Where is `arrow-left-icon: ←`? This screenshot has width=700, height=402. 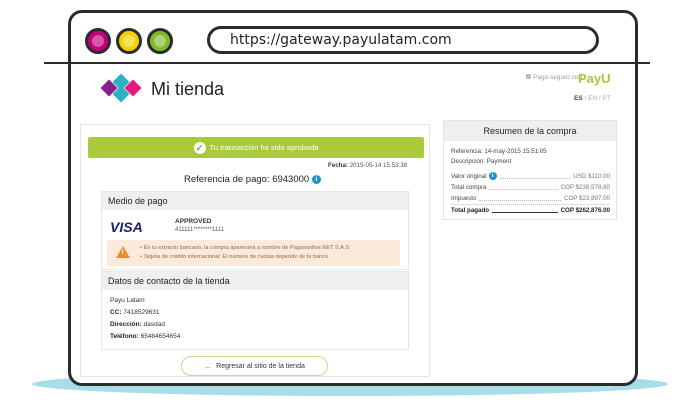
arrow-left-icon: ← is located at coordinates (208, 366).